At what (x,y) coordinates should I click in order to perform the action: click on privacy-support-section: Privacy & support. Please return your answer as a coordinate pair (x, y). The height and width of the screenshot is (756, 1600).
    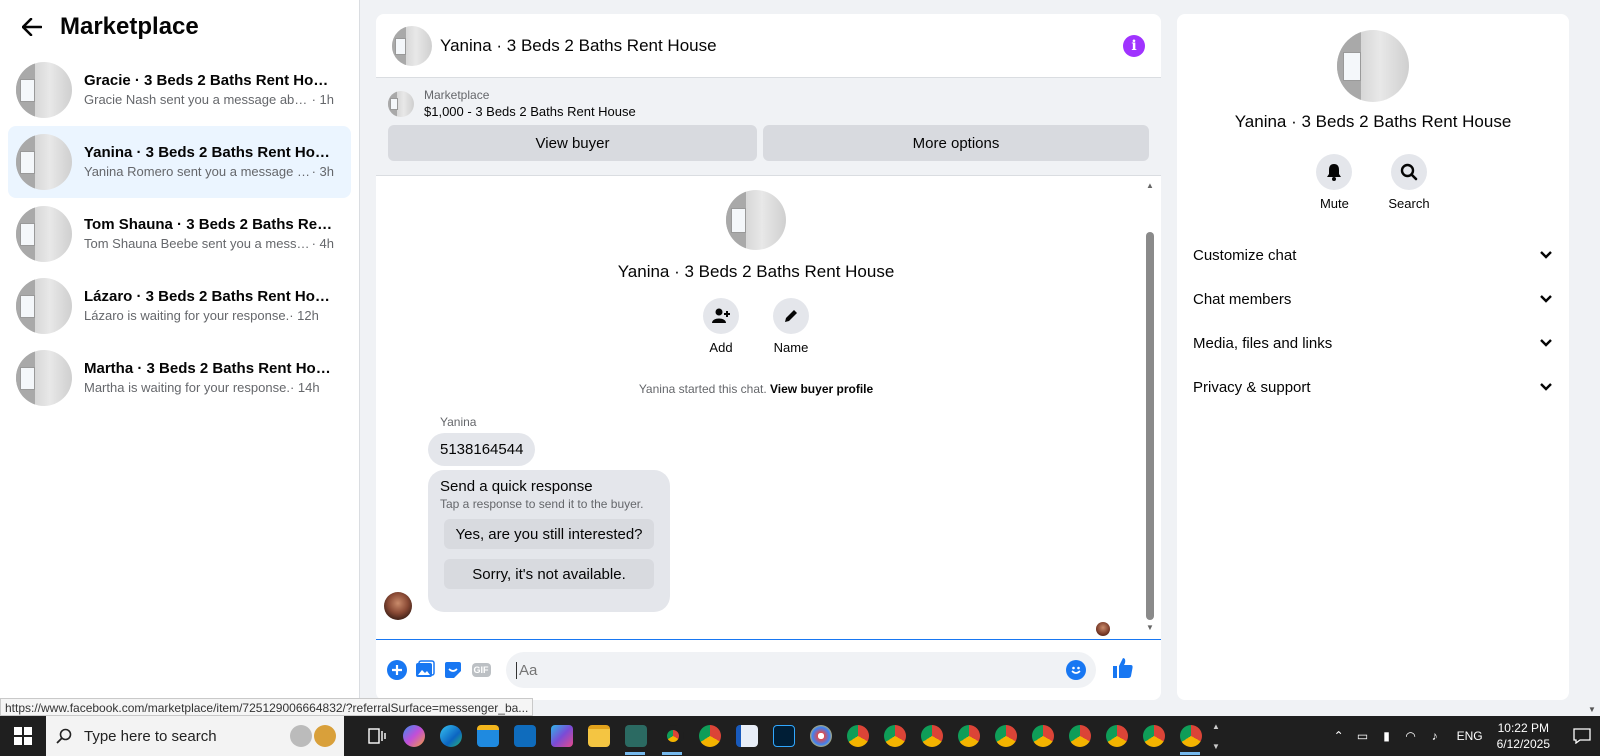
    Looking at the image, I should click on (1373, 387).